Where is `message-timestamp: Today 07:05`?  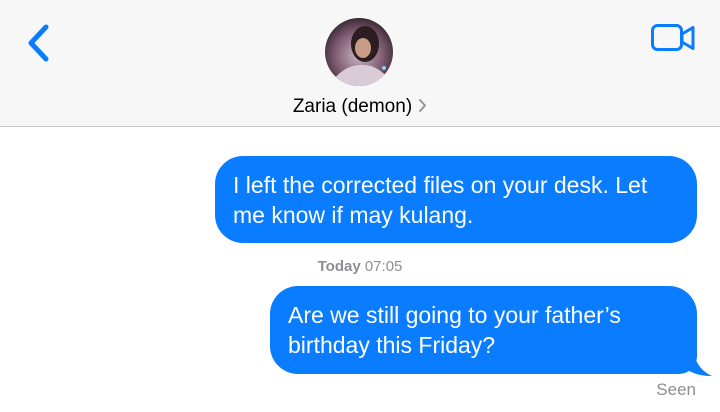 message-timestamp: Today 07:05 is located at coordinates (360, 266).